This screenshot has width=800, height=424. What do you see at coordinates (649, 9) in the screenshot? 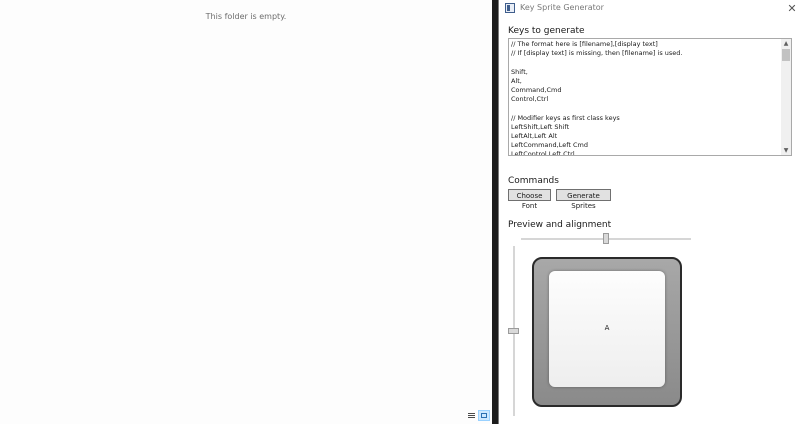
I see `title-bar: Key Sprite Generator ✕` at bounding box center [649, 9].